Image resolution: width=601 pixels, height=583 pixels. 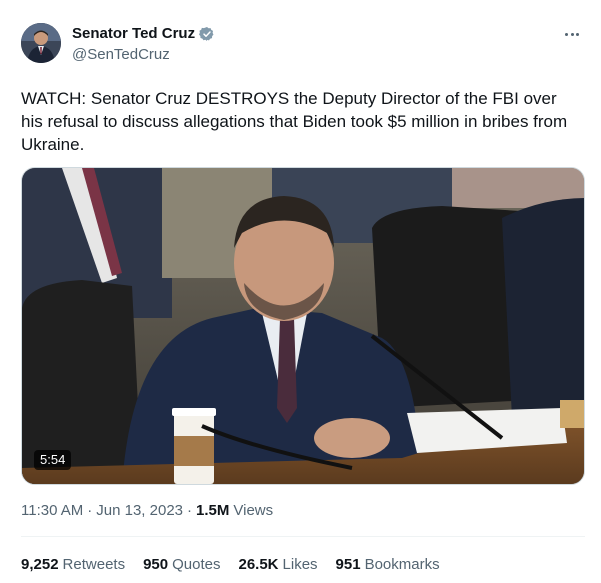 What do you see at coordinates (402, 564) in the screenshot?
I see `bookmarks-label: Bookmarks` at bounding box center [402, 564].